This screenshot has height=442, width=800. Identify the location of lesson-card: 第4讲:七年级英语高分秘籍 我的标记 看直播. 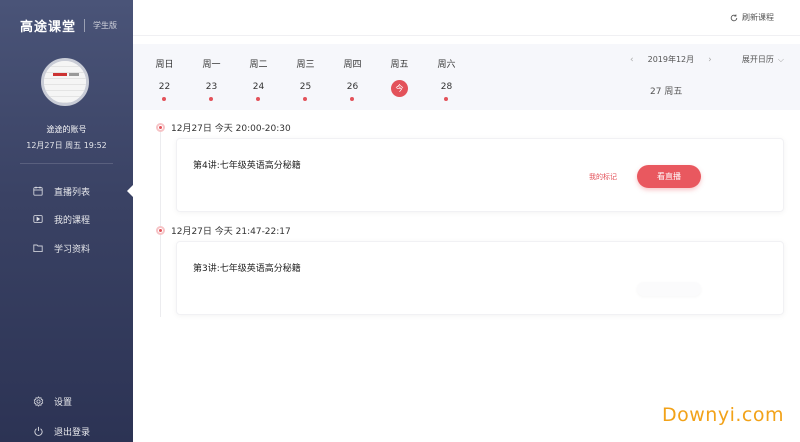
(480, 175).